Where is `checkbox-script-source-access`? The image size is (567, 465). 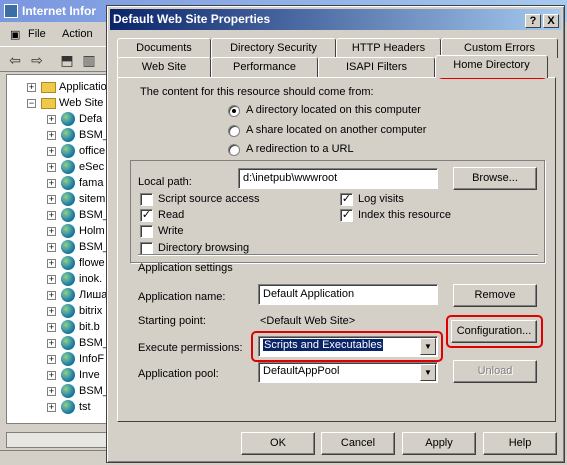 checkbox-script-source-access is located at coordinates (146, 199).